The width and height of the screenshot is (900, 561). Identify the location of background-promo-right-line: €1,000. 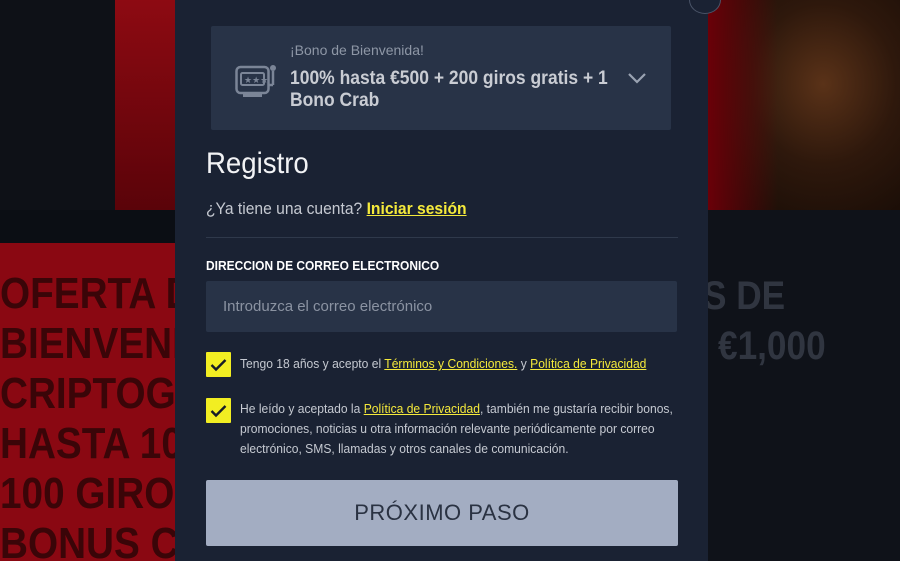
(772, 346).